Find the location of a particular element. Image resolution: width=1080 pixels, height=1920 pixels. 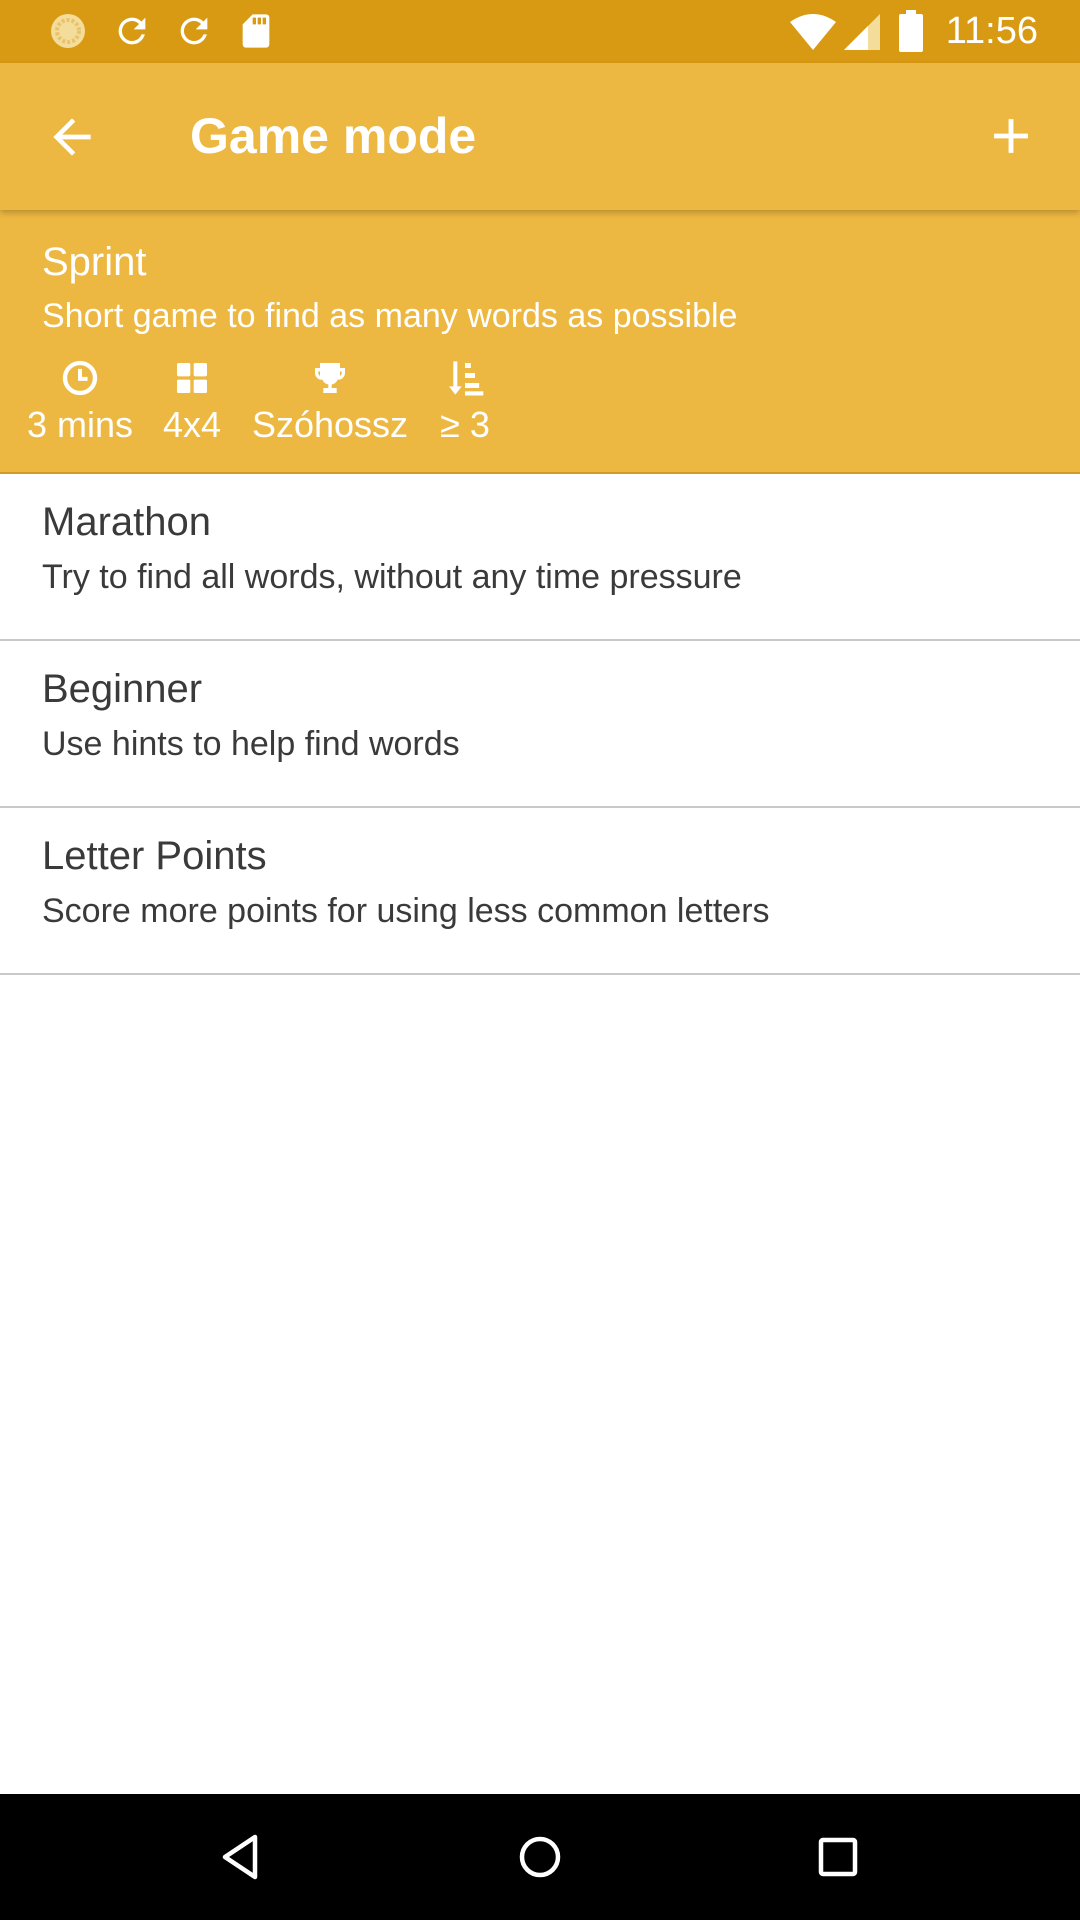

stat-value: Szóhossz is located at coordinates (330, 424).